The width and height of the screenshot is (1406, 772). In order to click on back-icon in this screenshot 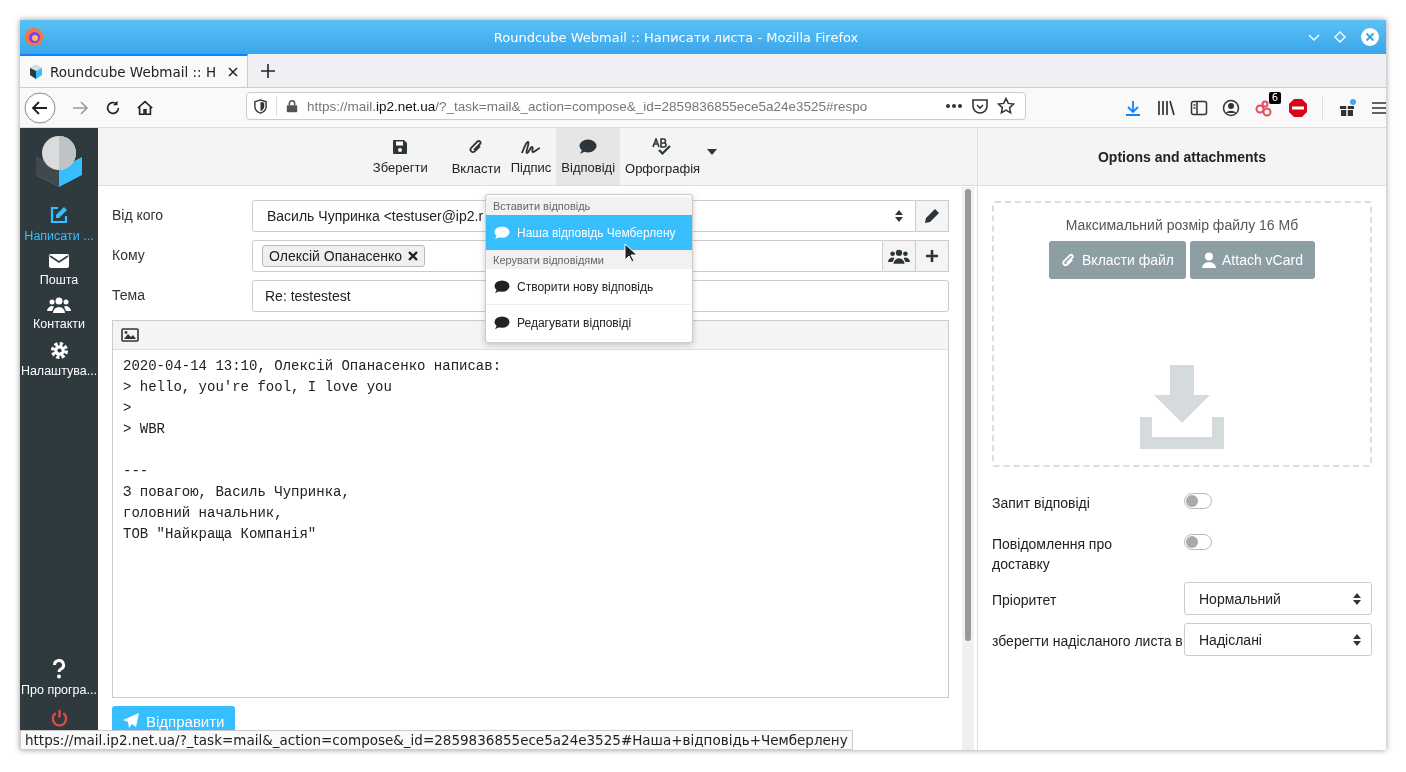, I will do `click(40, 107)`.